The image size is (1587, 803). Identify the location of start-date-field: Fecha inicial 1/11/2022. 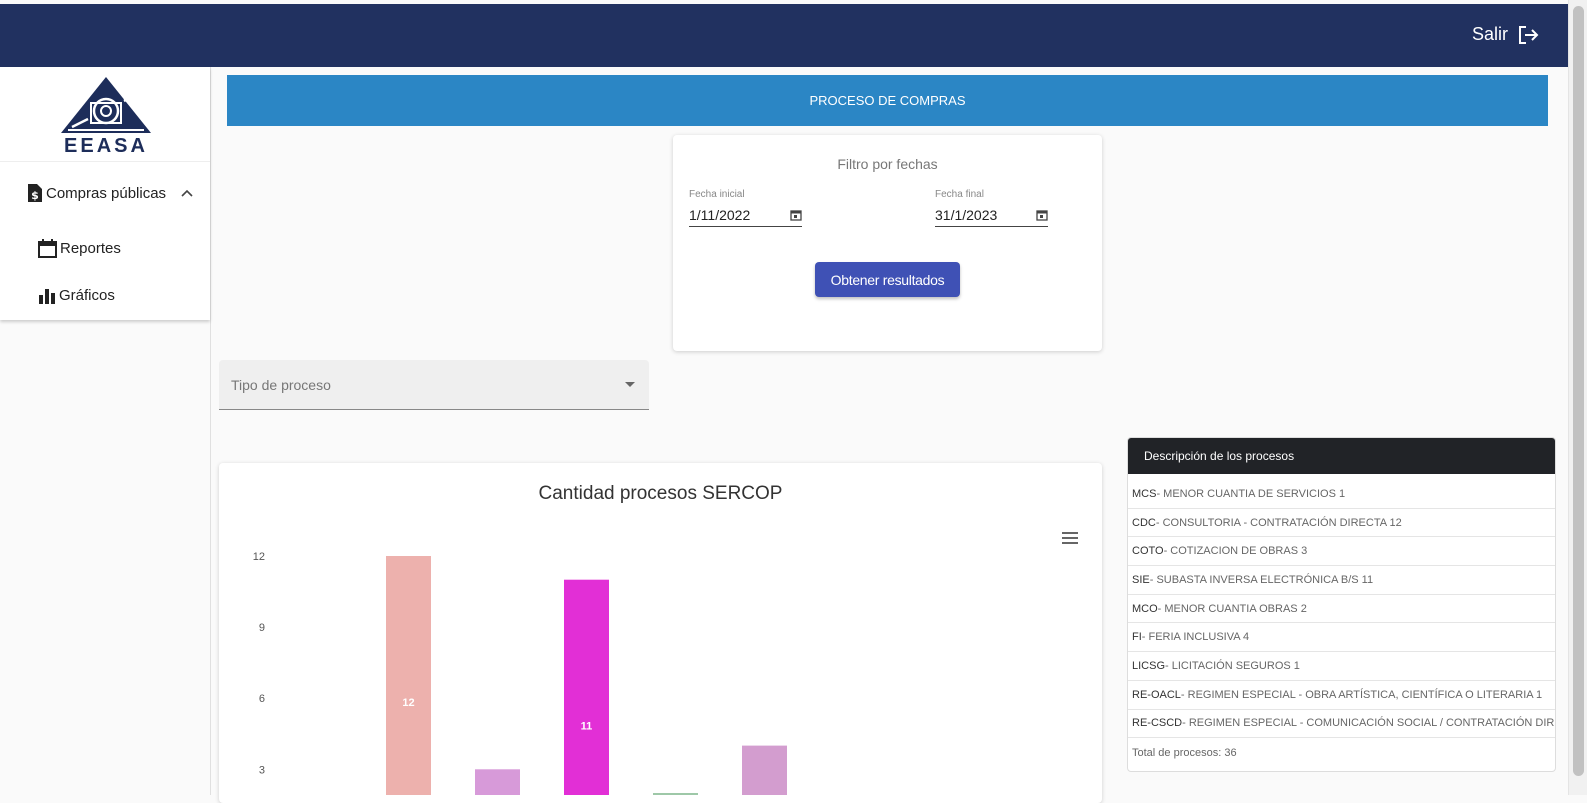
(745, 208).